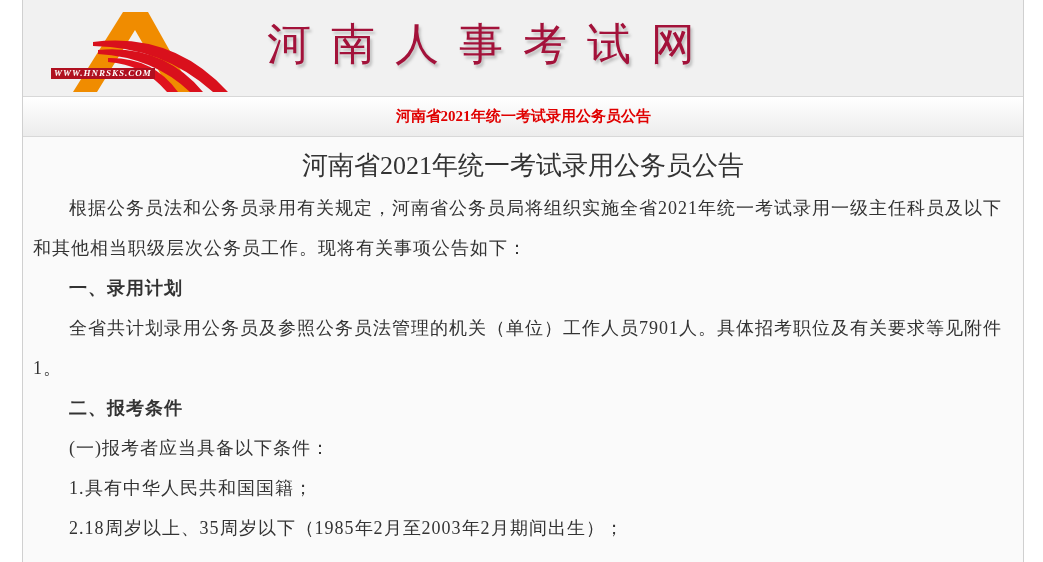 This screenshot has width=1043, height=562. Describe the element at coordinates (103, 73) in the screenshot. I see `logo-url: WWW.HNRSKS.COM` at that location.